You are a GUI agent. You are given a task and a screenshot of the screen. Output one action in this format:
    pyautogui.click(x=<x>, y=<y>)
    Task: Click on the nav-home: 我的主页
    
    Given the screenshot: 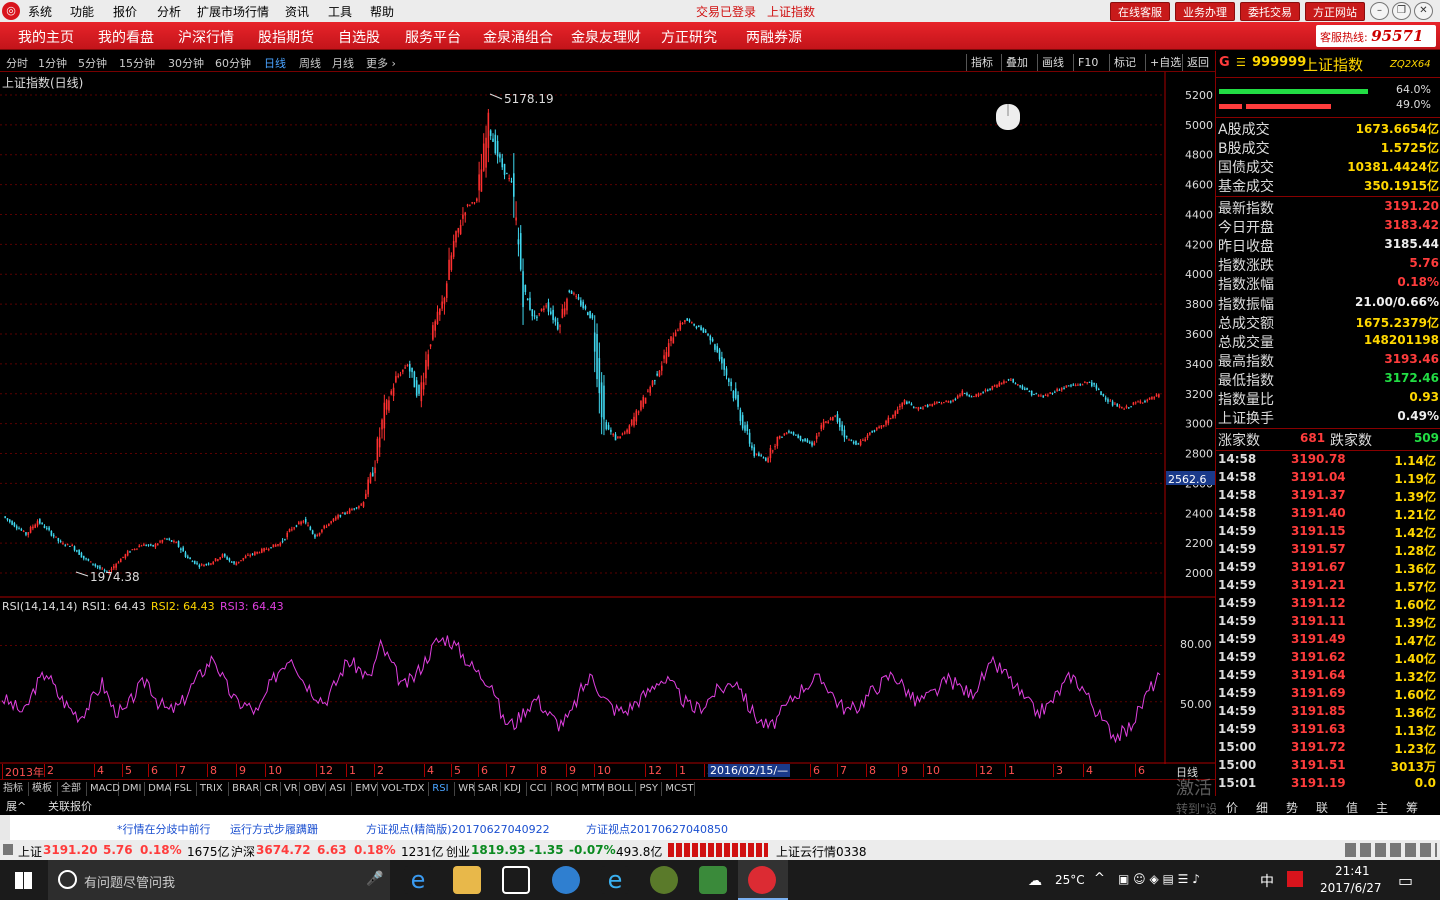 What is the action you would take?
    pyautogui.click(x=46, y=37)
    